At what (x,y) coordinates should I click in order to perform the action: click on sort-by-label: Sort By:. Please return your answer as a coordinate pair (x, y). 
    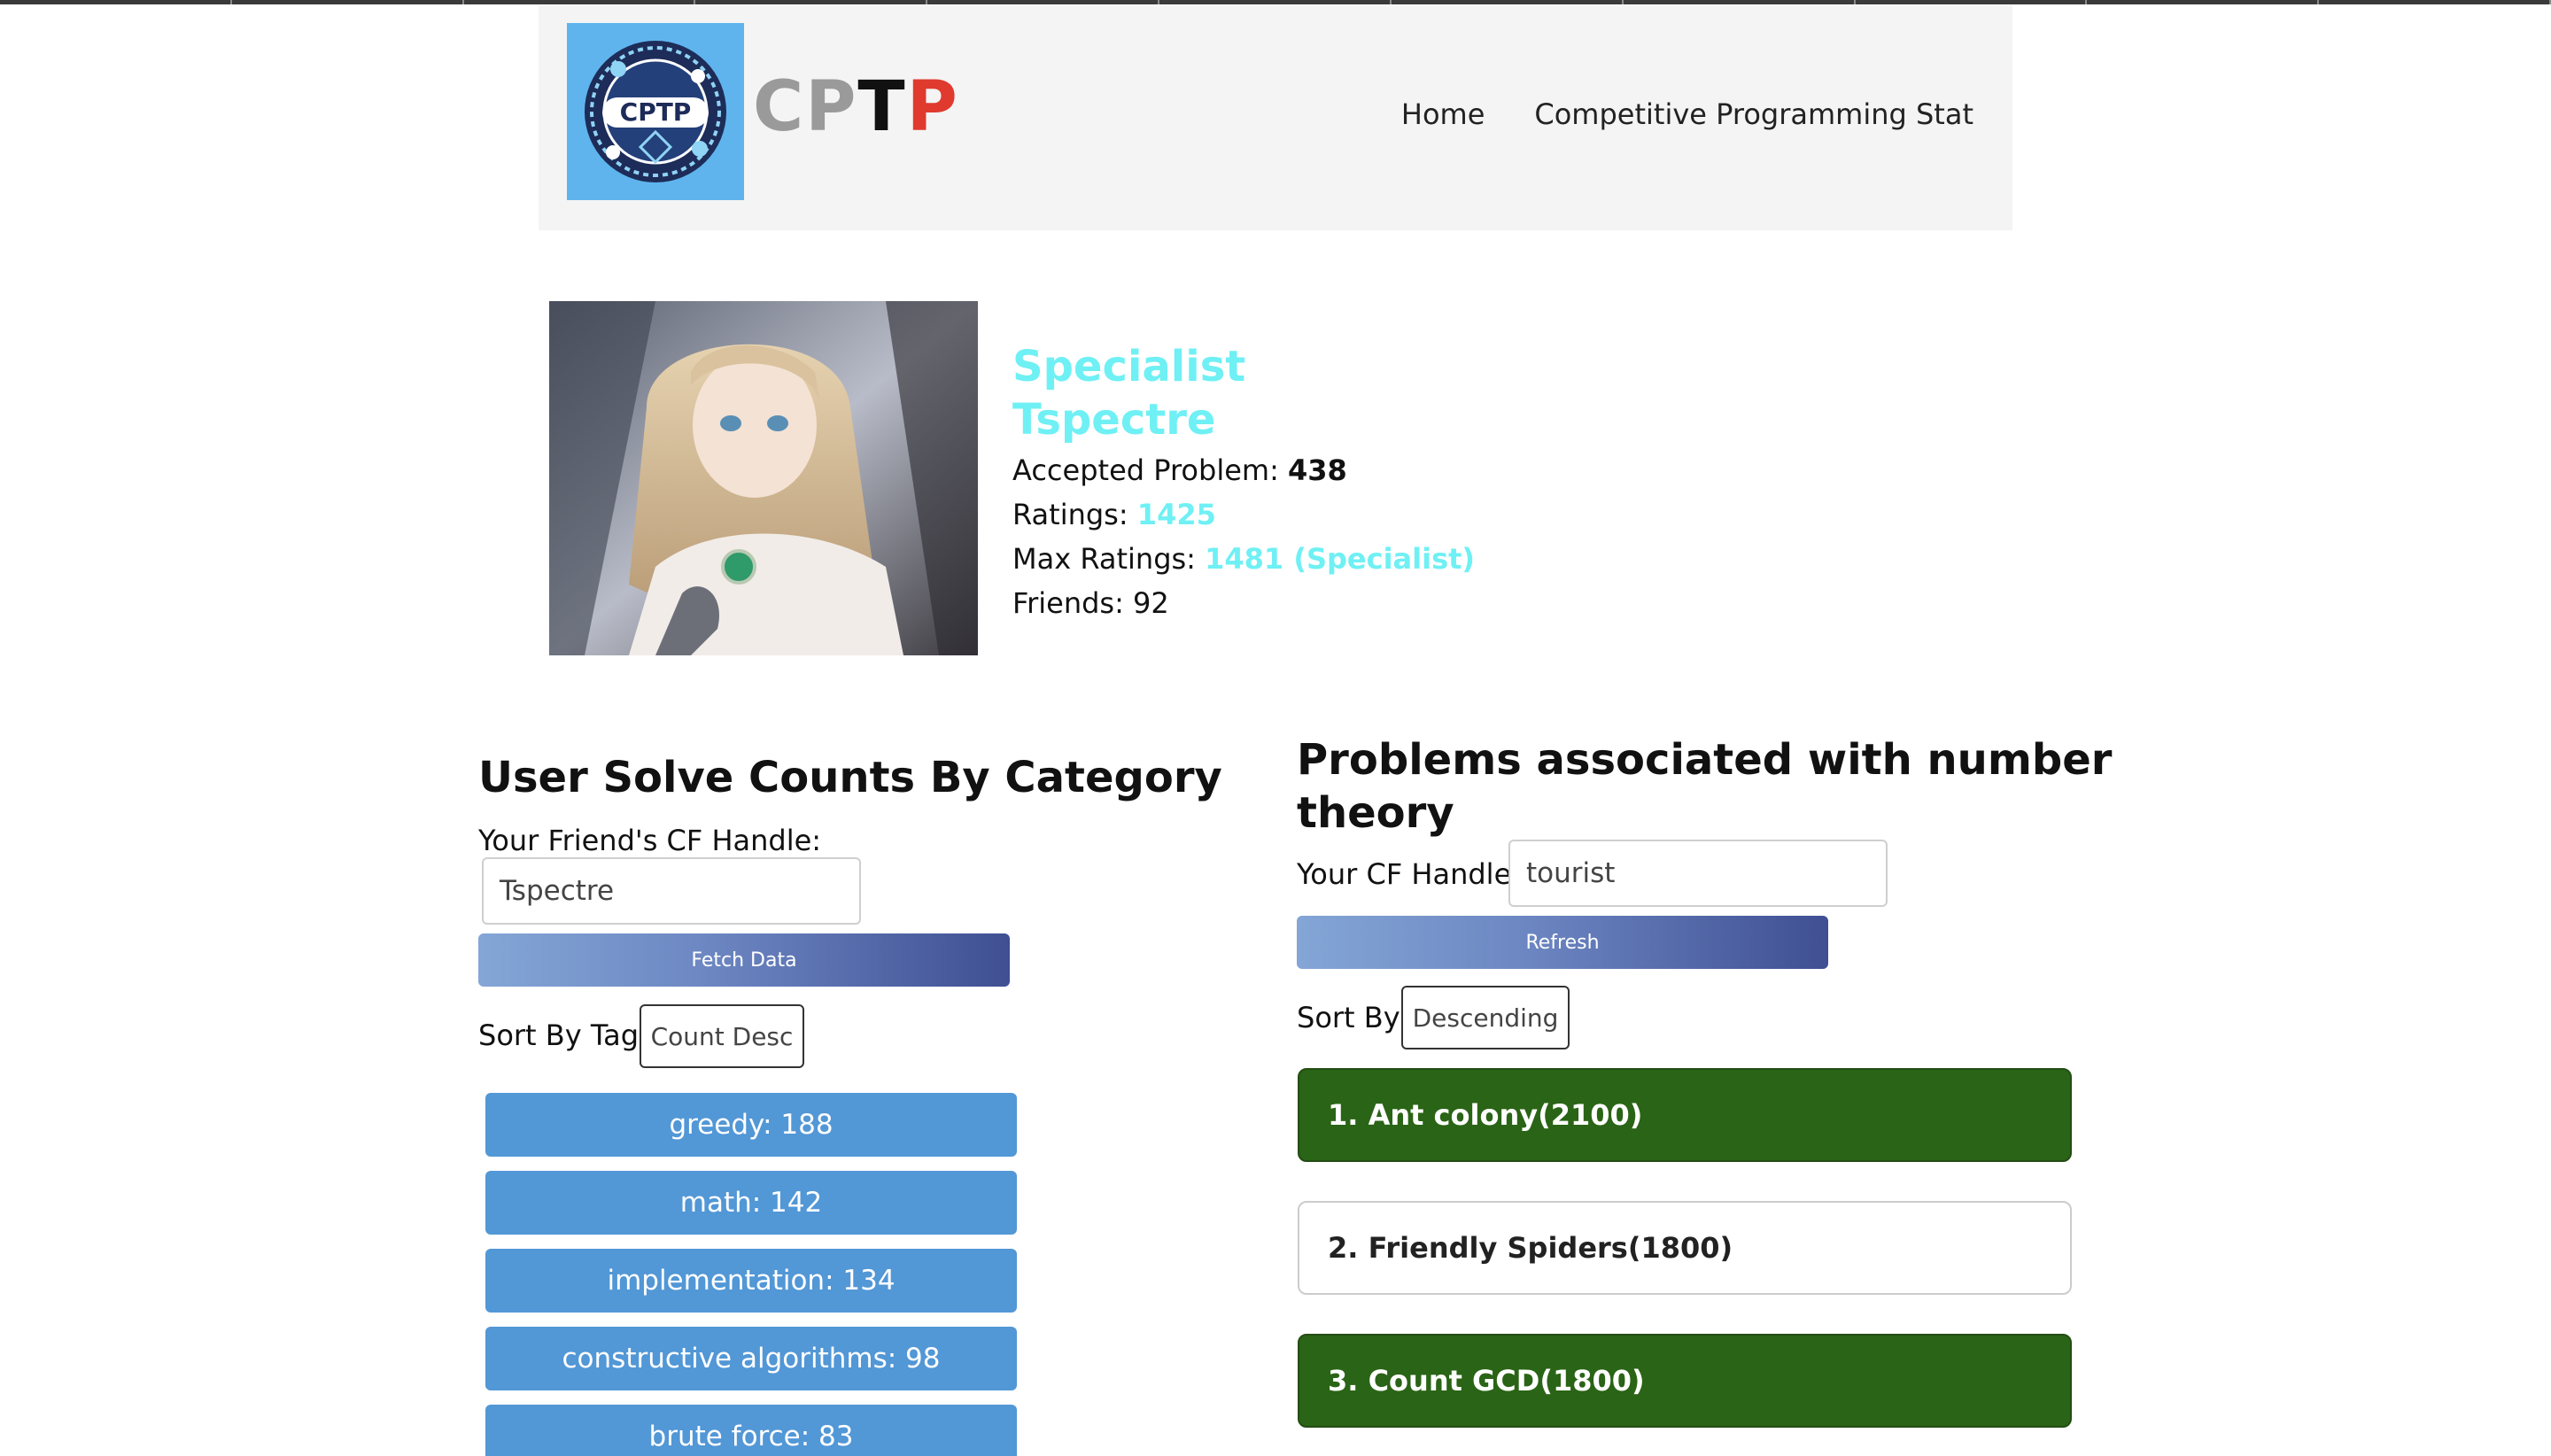
    Looking at the image, I should click on (1353, 1017).